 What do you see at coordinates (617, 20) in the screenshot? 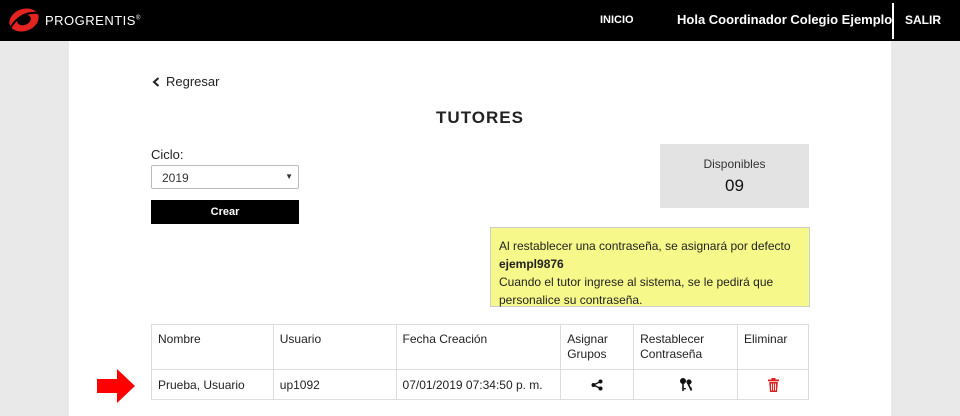
I see `nav-inicio-link: INICIO` at bounding box center [617, 20].